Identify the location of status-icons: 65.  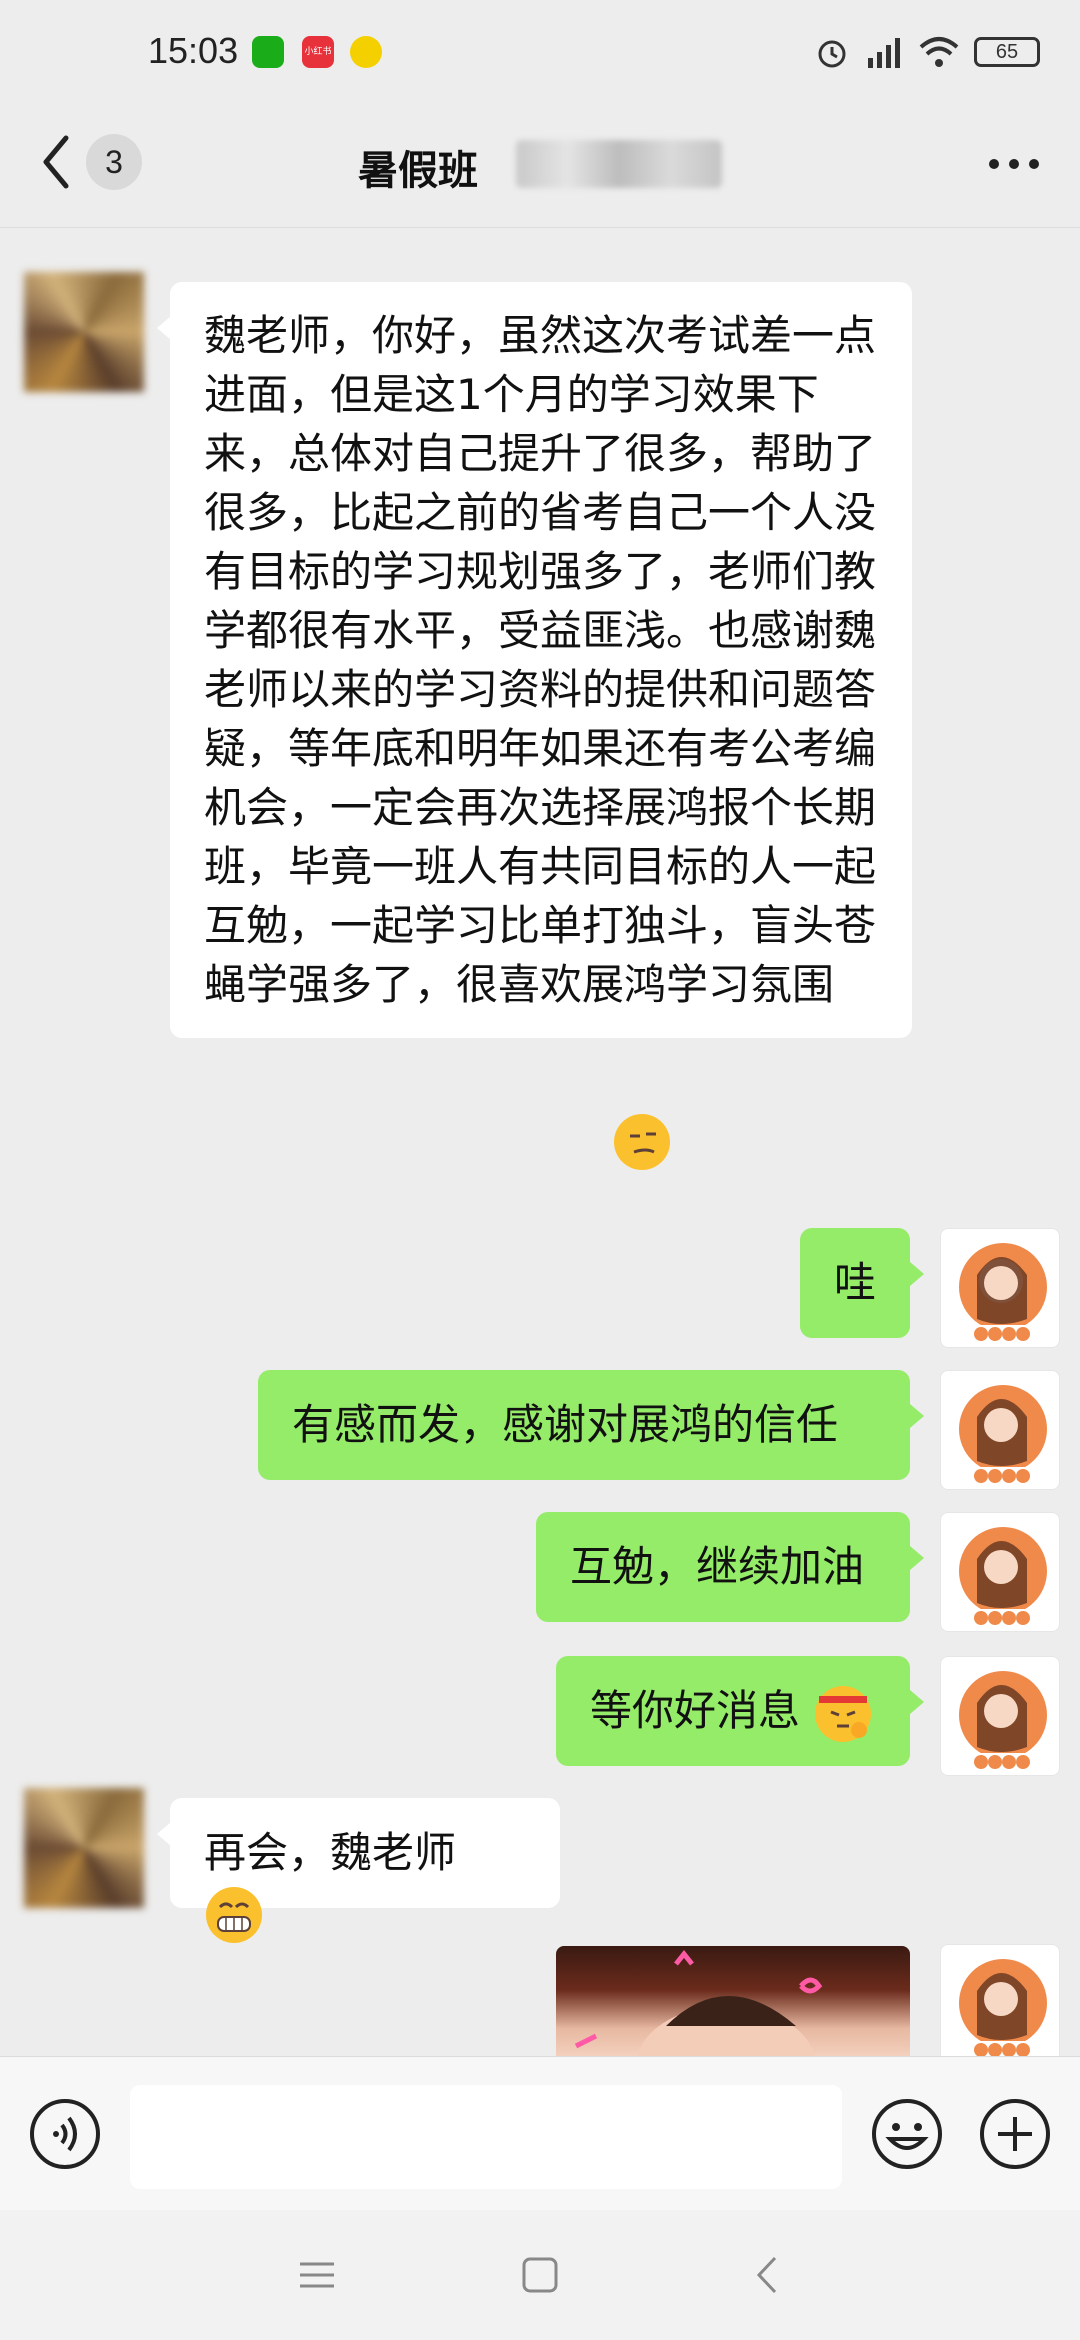
(927, 52).